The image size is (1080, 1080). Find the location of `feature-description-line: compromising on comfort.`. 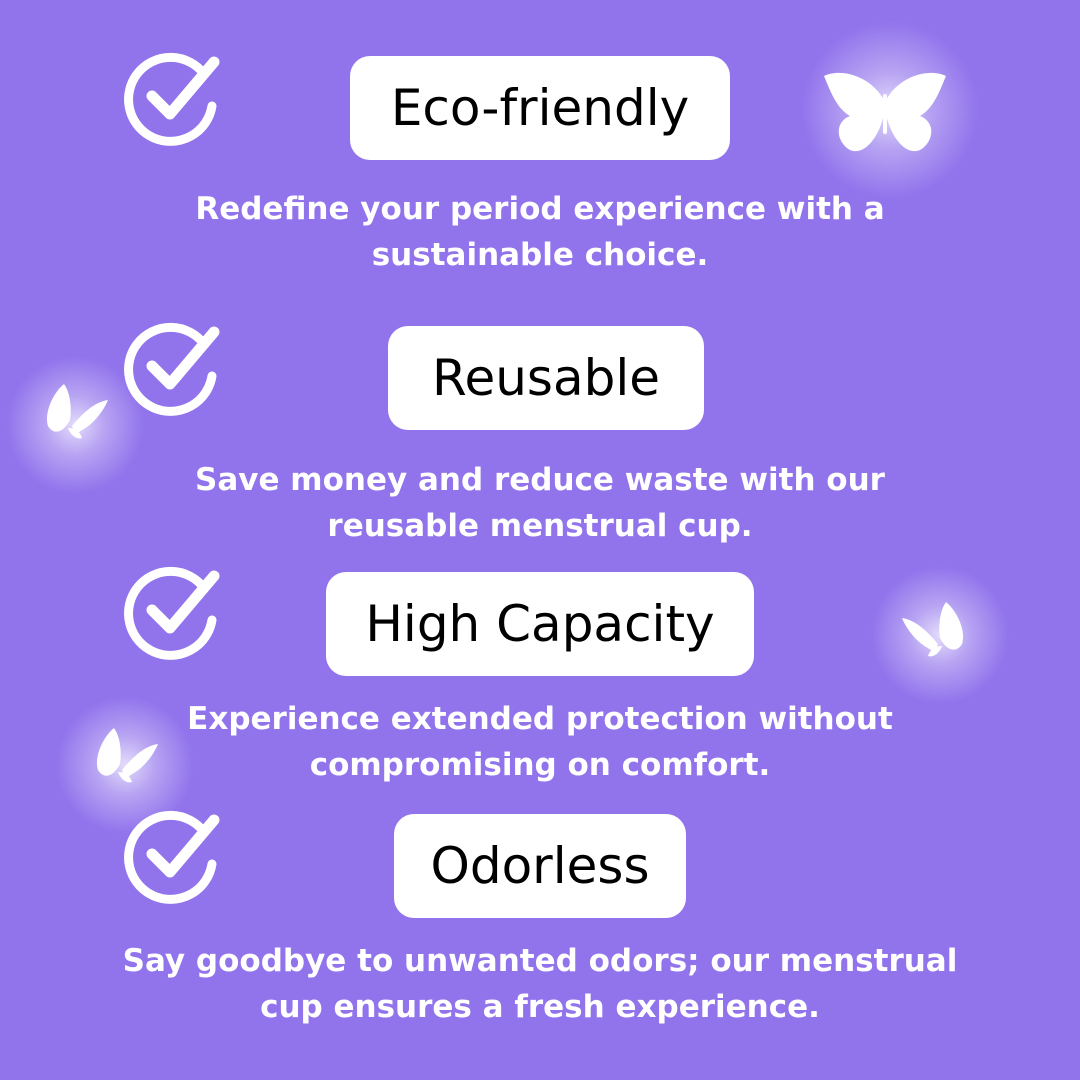

feature-description-line: compromising on comfort. is located at coordinates (540, 765).